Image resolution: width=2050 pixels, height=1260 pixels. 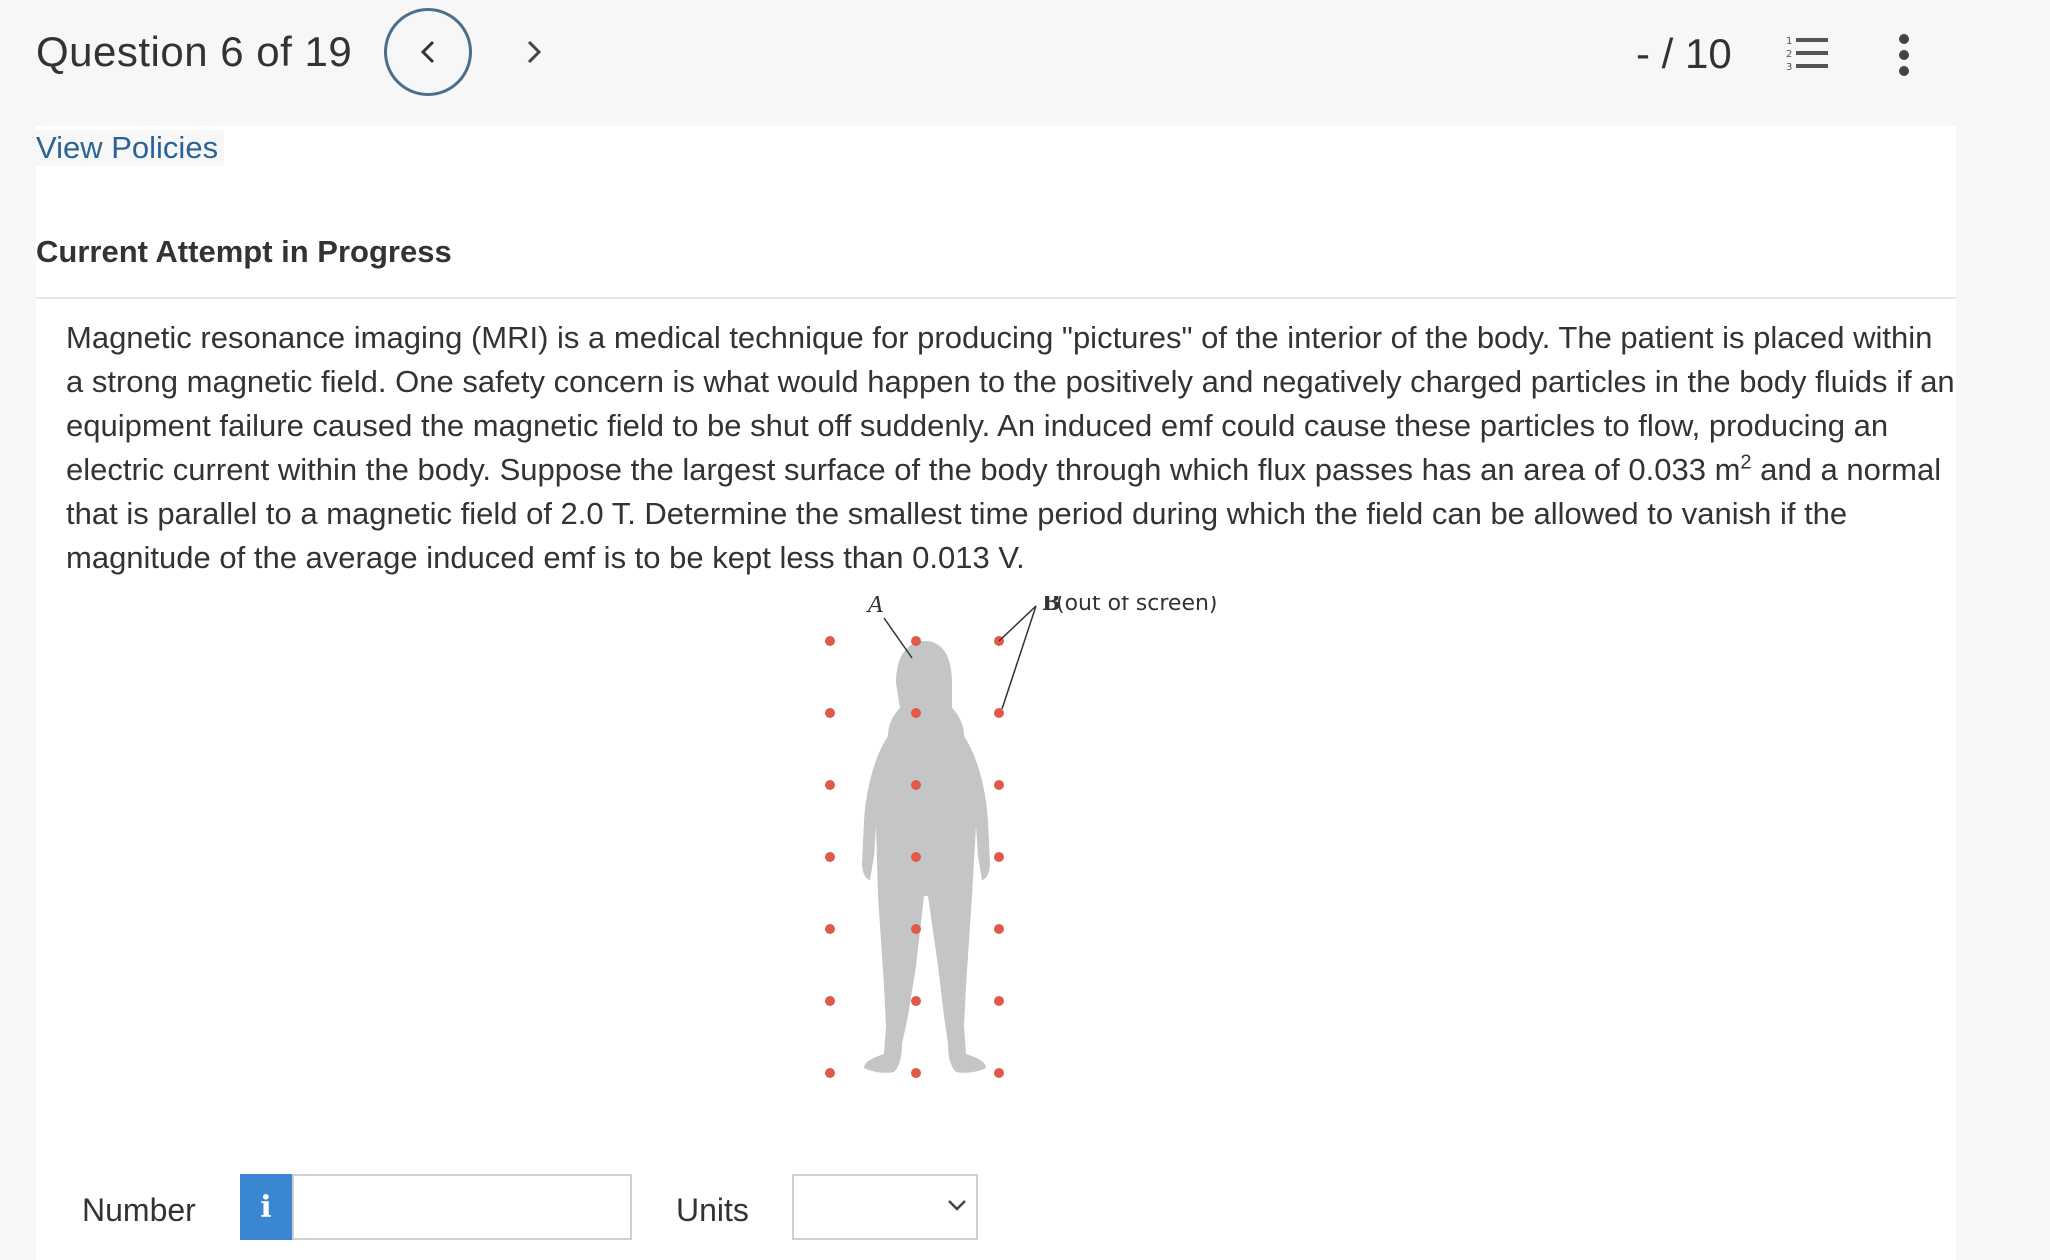 I want to click on human-silhouette, so click(x=926, y=857).